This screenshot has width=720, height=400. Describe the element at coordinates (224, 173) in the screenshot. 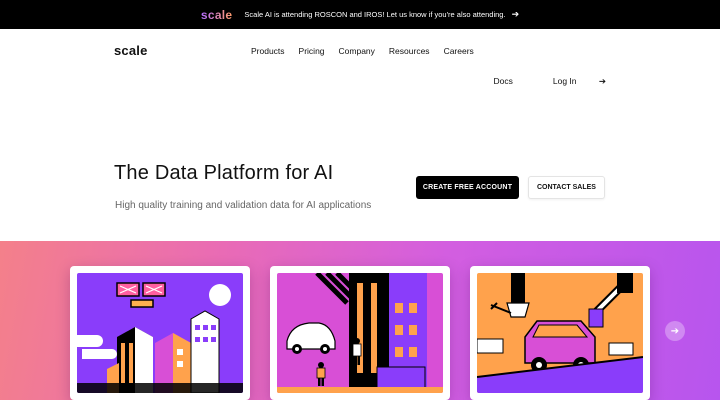

I see `hero-title: The Data Platform for AI` at that location.